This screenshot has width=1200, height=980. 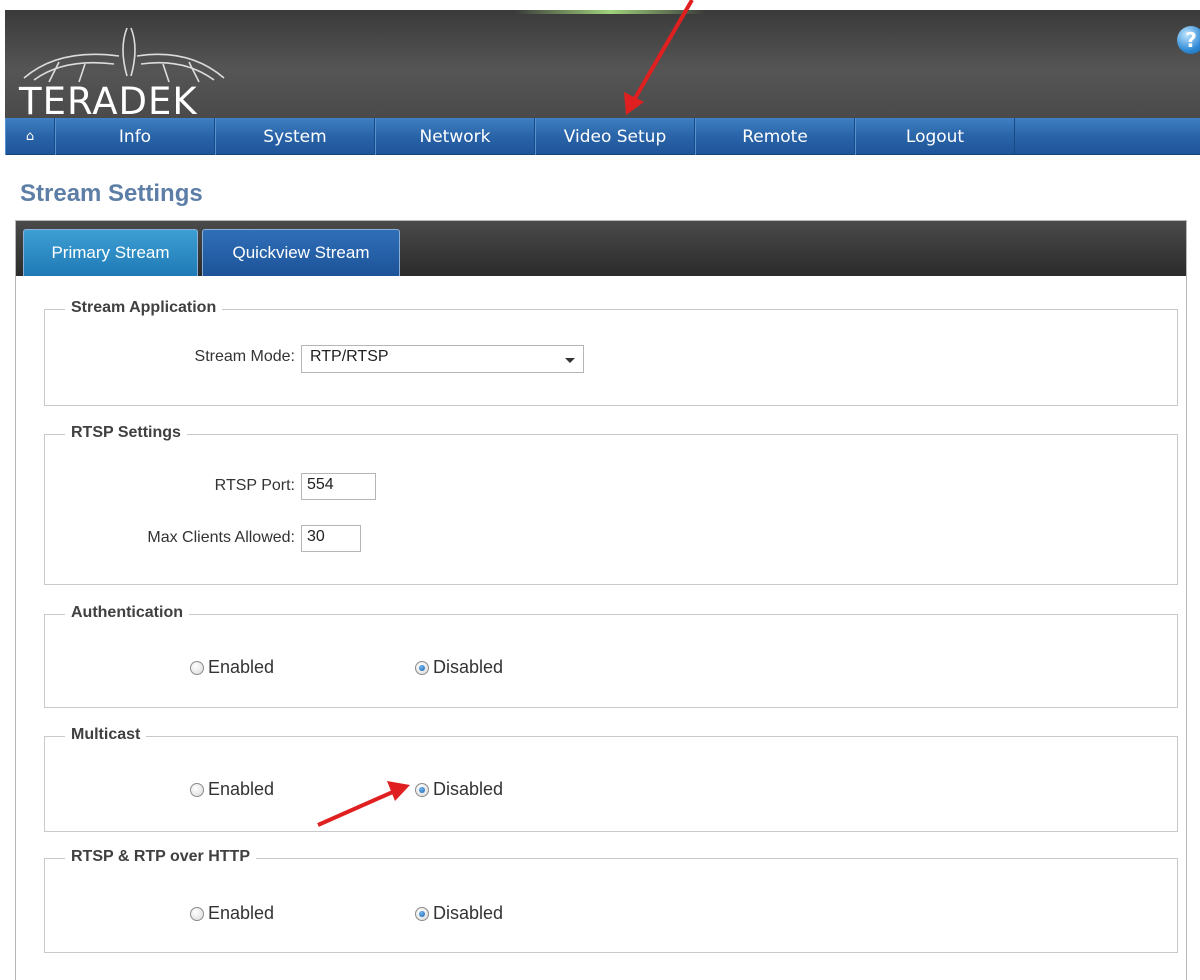 What do you see at coordinates (442, 359) in the screenshot?
I see `stream-mode-select: RTP/RTSP` at bounding box center [442, 359].